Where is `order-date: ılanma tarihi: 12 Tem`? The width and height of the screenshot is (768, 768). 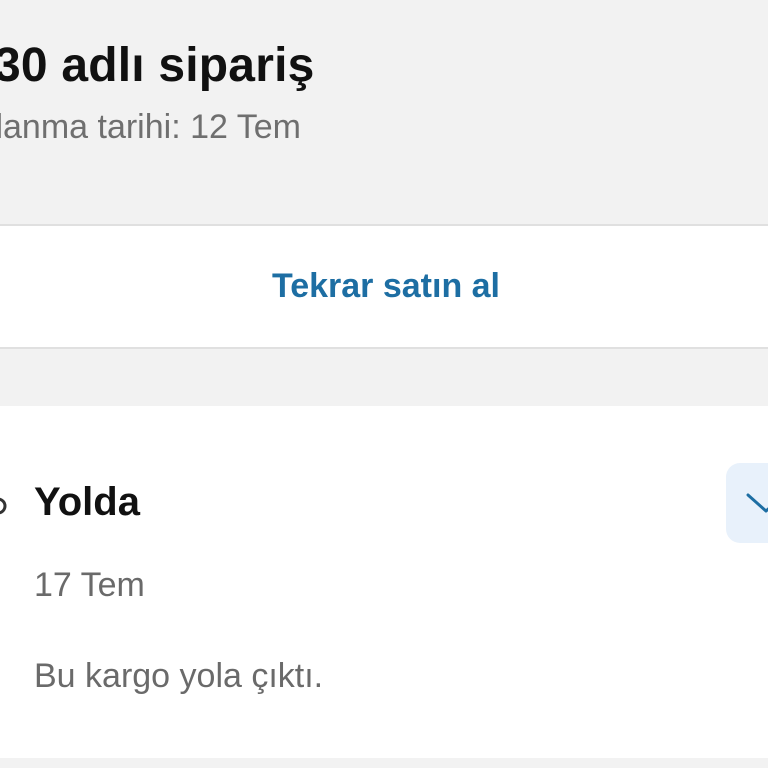
order-date: ılanma tarihi: 12 Tem is located at coordinates (150, 127).